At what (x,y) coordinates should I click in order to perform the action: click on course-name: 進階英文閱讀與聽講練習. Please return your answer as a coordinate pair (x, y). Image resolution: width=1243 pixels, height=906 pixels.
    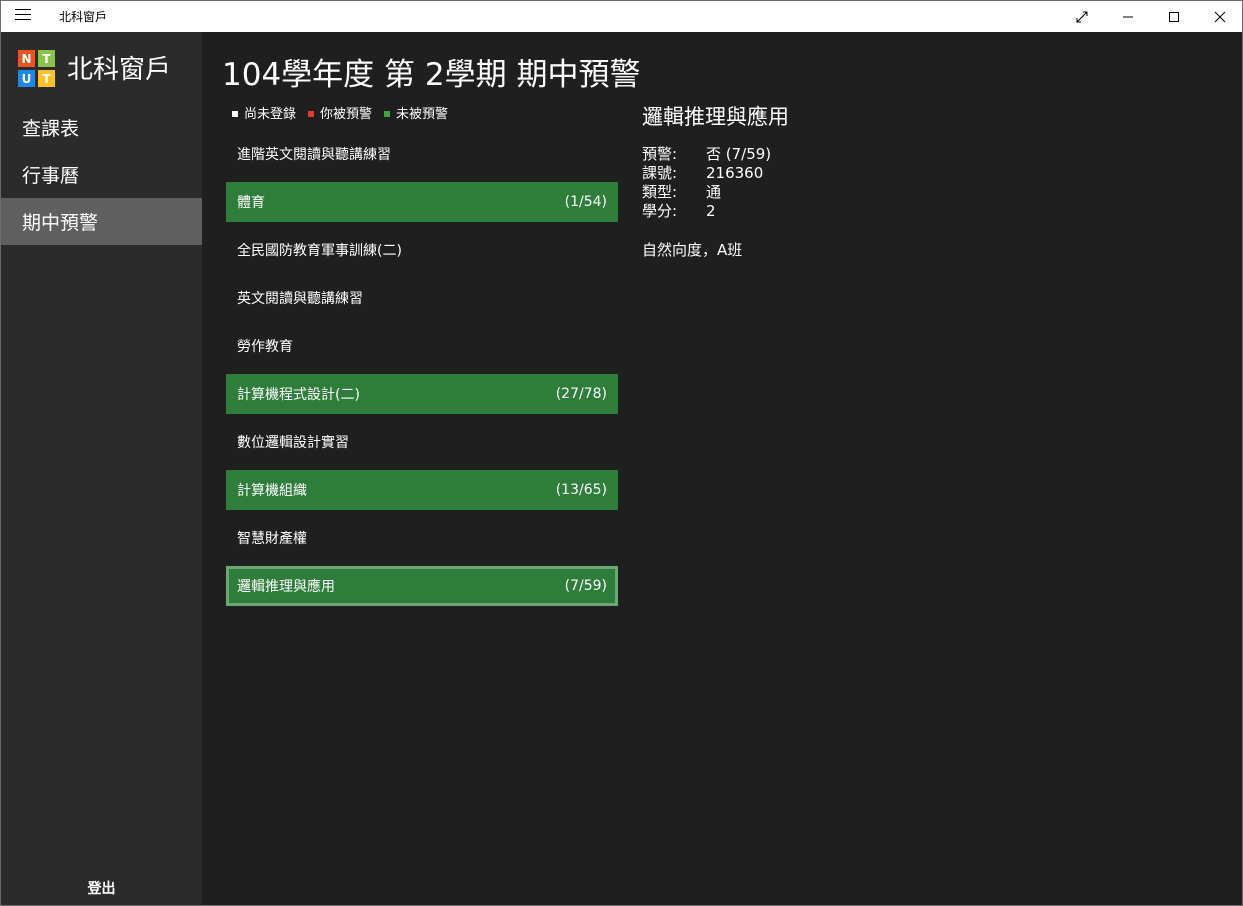
    Looking at the image, I should click on (314, 155).